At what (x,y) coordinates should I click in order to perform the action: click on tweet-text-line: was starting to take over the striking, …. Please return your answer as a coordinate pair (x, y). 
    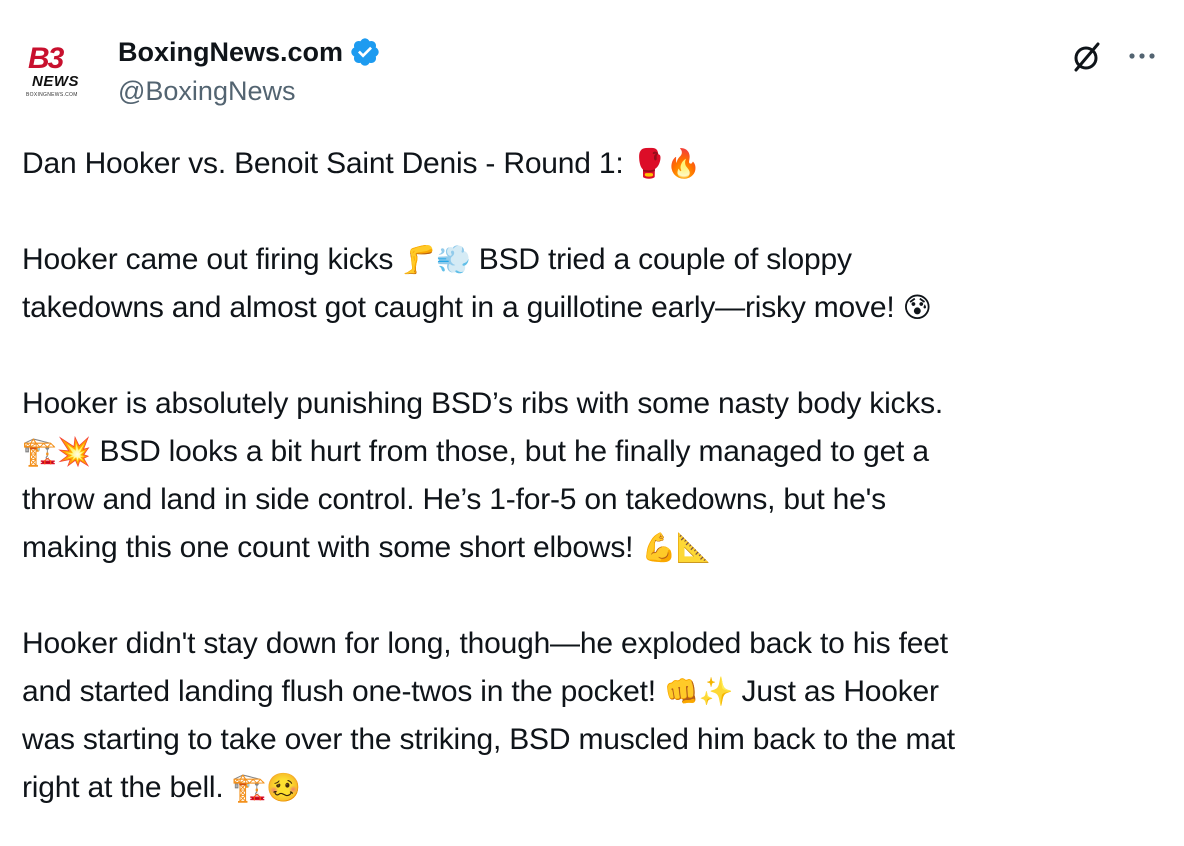
    Looking at the image, I should click on (488, 739).